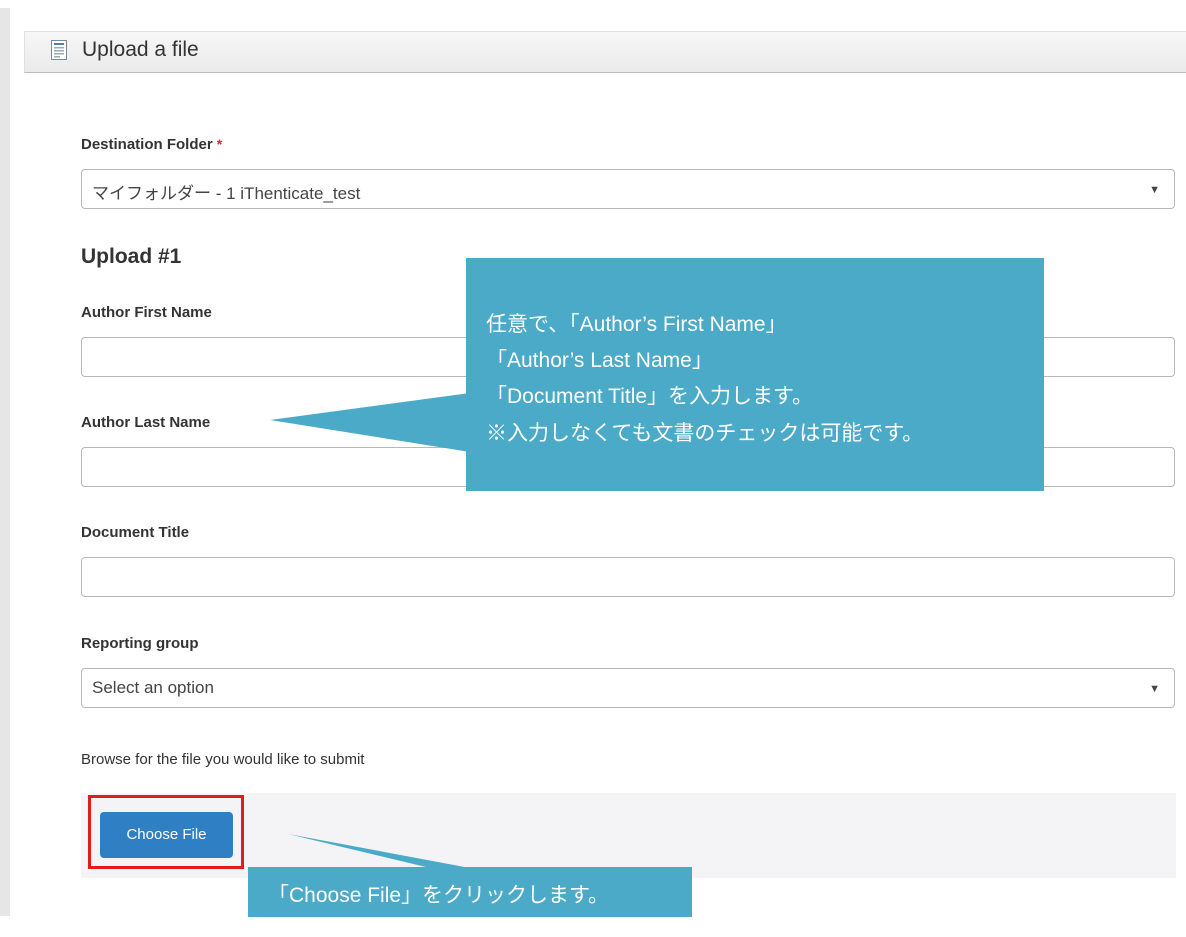 Image resolution: width=1186 pixels, height=937 pixels. Describe the element at coordinates (59, 50) in the screenshot. I see `document-icon` at that location.